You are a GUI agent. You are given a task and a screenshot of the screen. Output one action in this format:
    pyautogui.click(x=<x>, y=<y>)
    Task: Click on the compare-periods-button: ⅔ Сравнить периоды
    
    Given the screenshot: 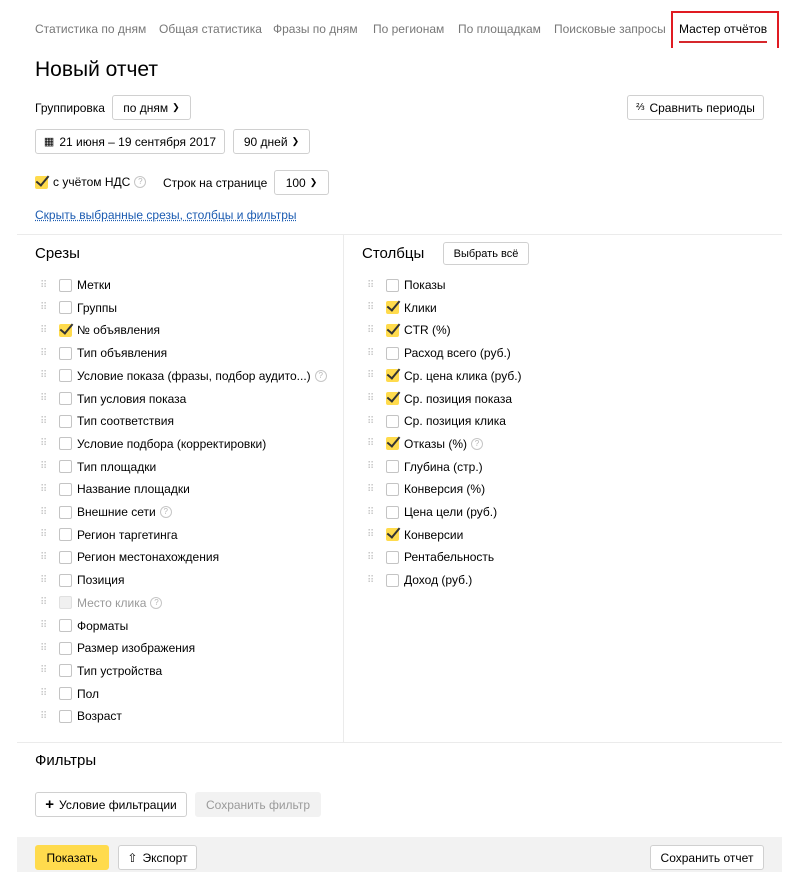 What is the action you would take?
    pyautogui.click(x=695, y=107)
    